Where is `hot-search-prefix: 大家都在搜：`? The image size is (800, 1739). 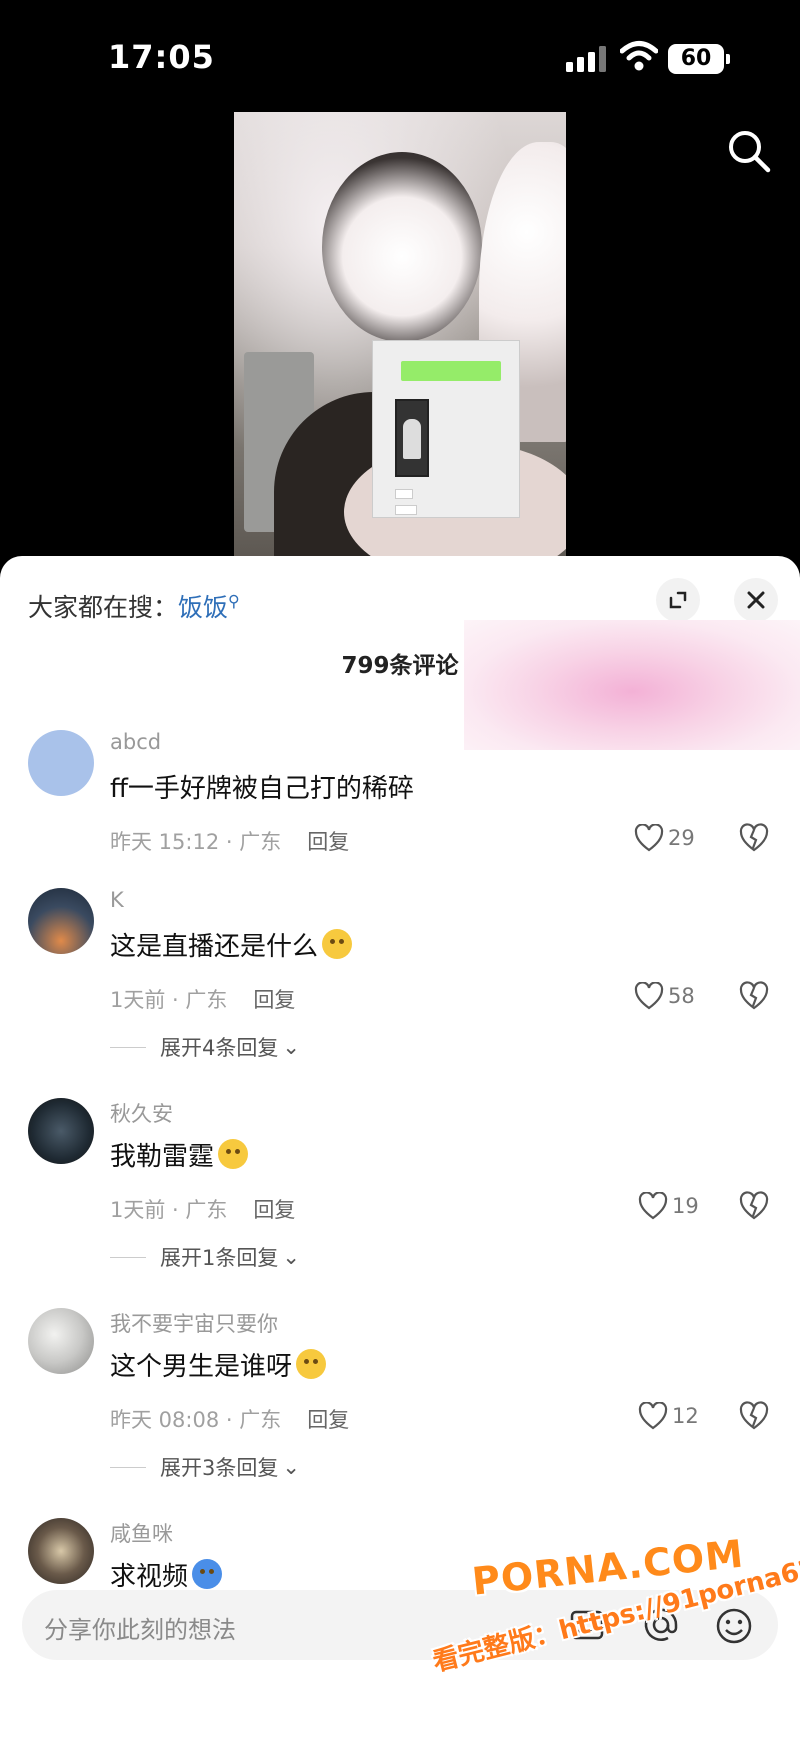 hot-search-prefix: 大家都在搜： is located at coordinates (103, 607).